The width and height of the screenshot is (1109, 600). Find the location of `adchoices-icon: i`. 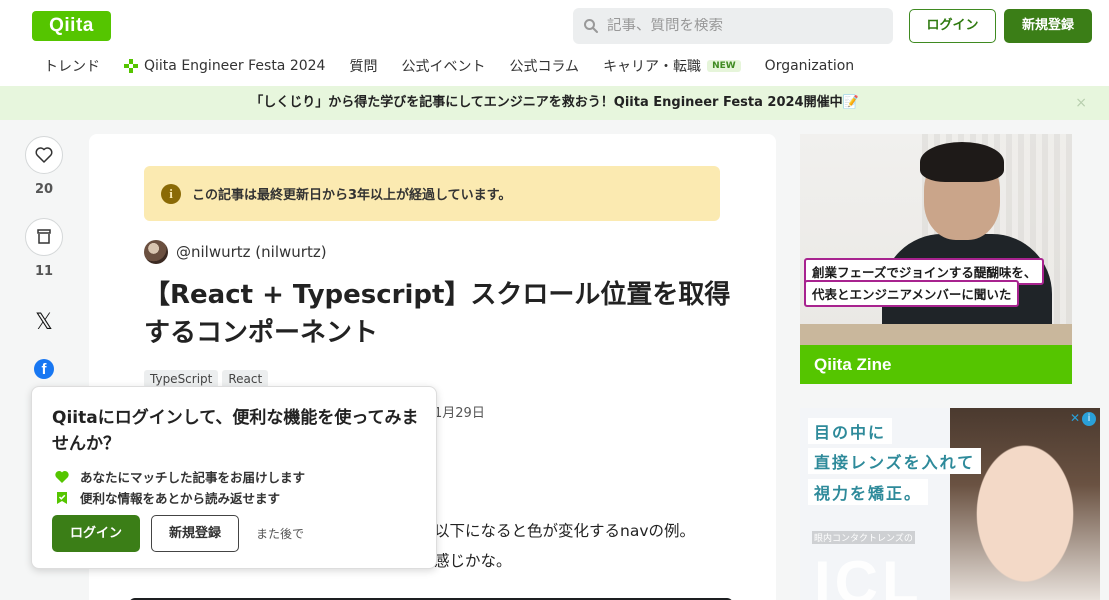

adchoices-icon: i is located at coordinates (1089, 419).